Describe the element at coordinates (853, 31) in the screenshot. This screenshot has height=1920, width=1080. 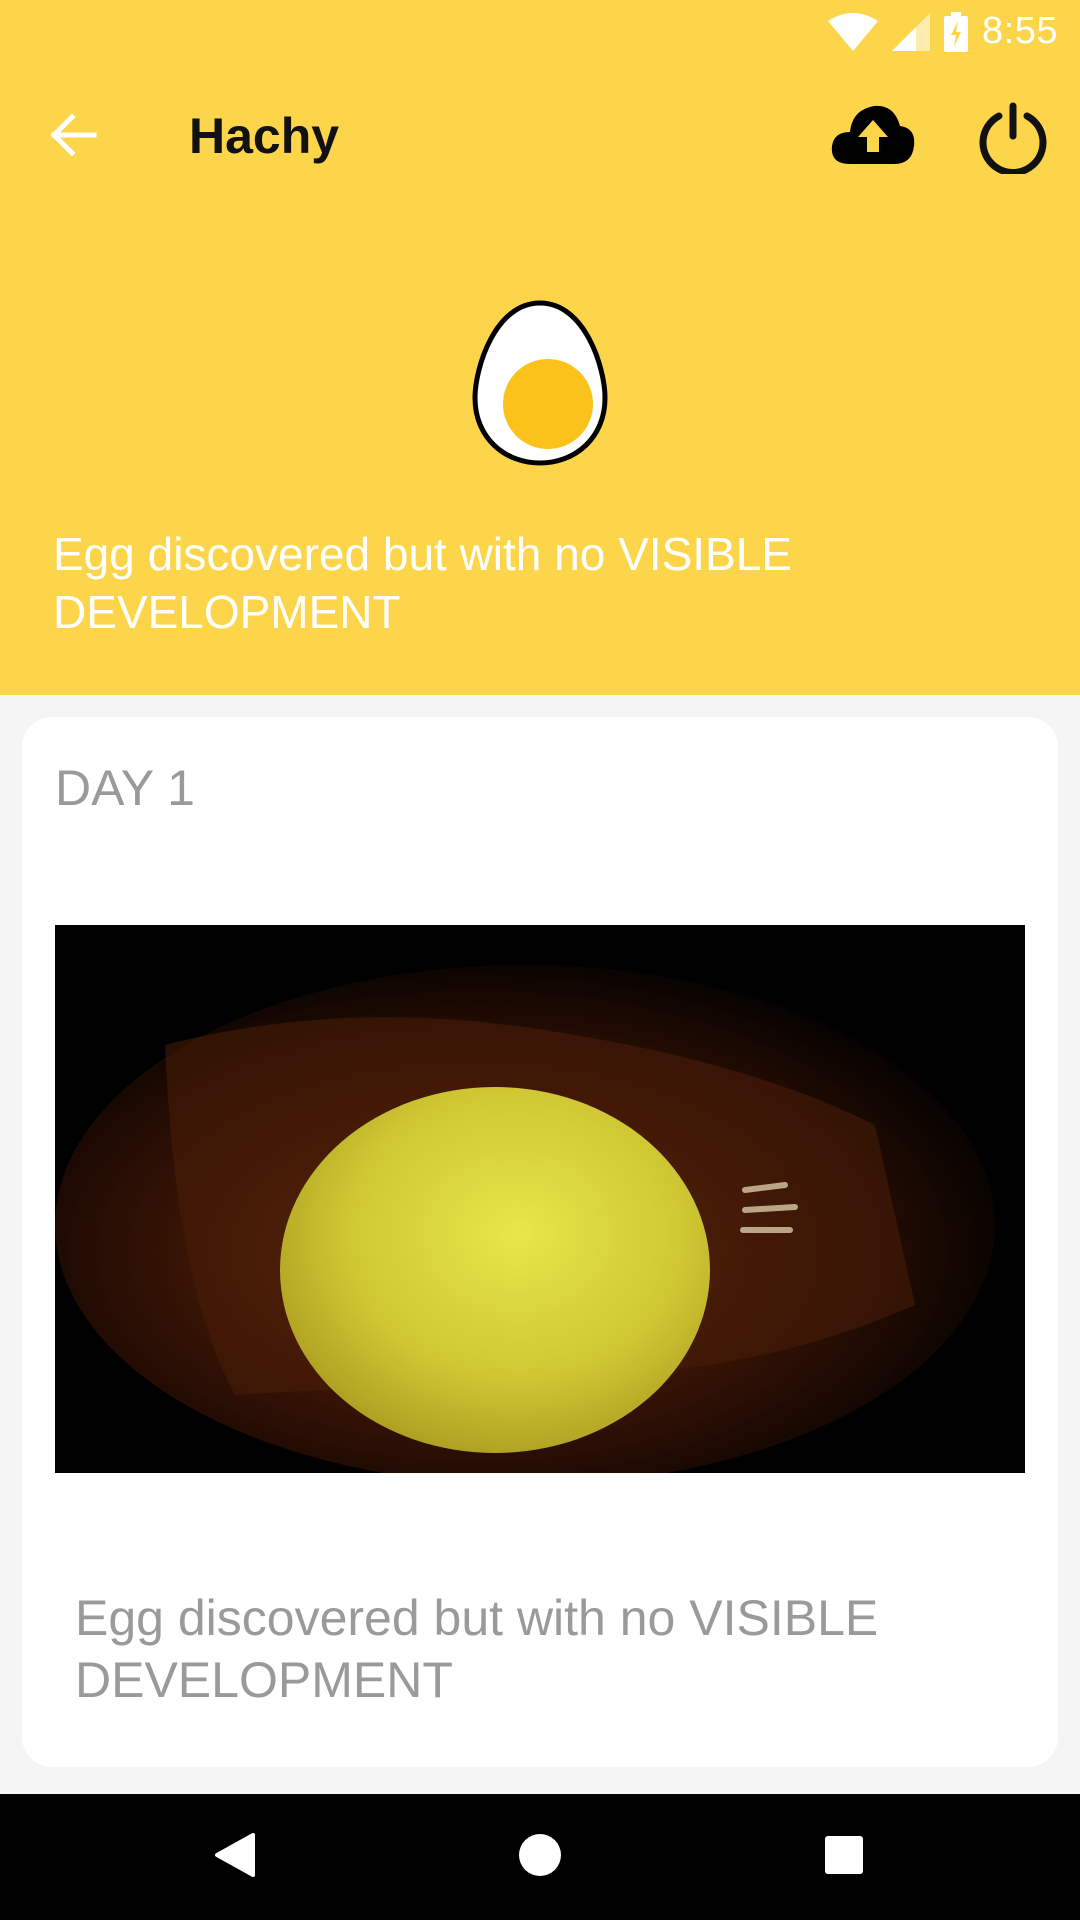
I see `wifi-icon` at that location.